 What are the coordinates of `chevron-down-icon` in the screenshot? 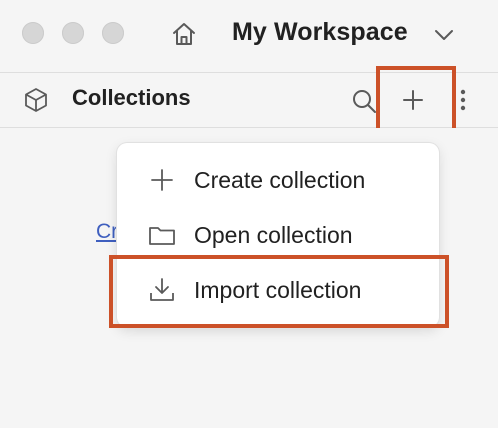 It's located at (444, 35).